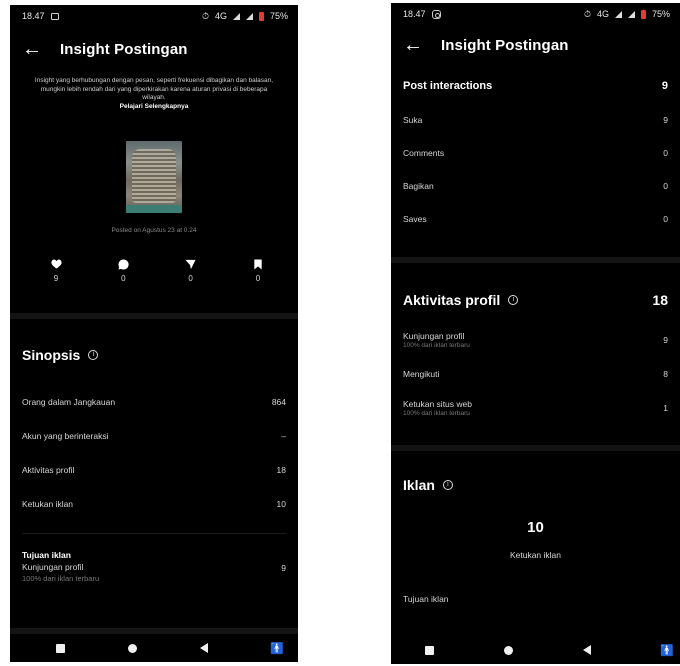  I want to click on alarm-icon: ⏱, so click(587, 13).